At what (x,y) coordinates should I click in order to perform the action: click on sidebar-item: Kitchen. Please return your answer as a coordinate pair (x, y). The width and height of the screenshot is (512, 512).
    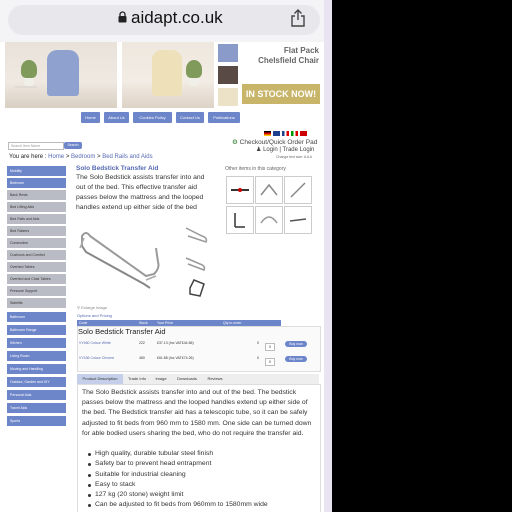
    Looking at the image, I should click on (36, 343).